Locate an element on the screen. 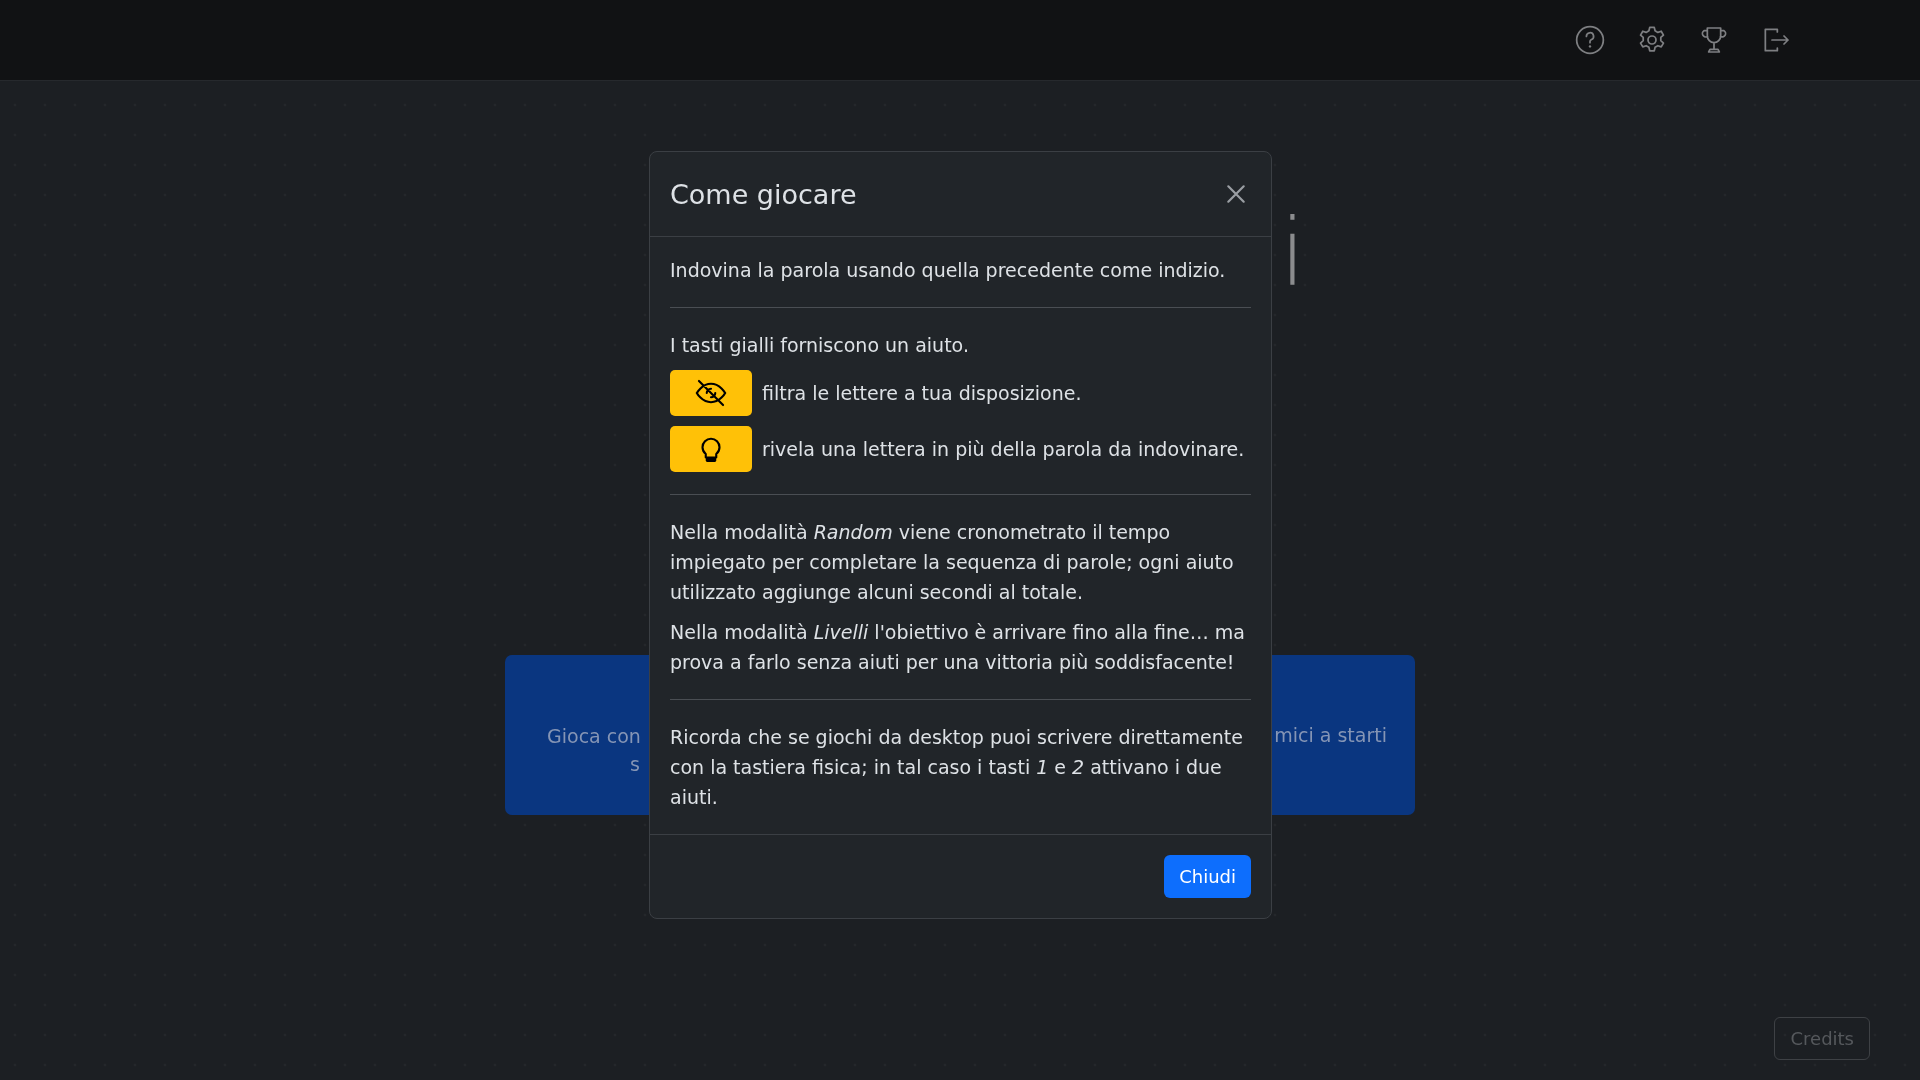 The image size is (1920, 1080). help-icon is located at coordinates (1590, 40).